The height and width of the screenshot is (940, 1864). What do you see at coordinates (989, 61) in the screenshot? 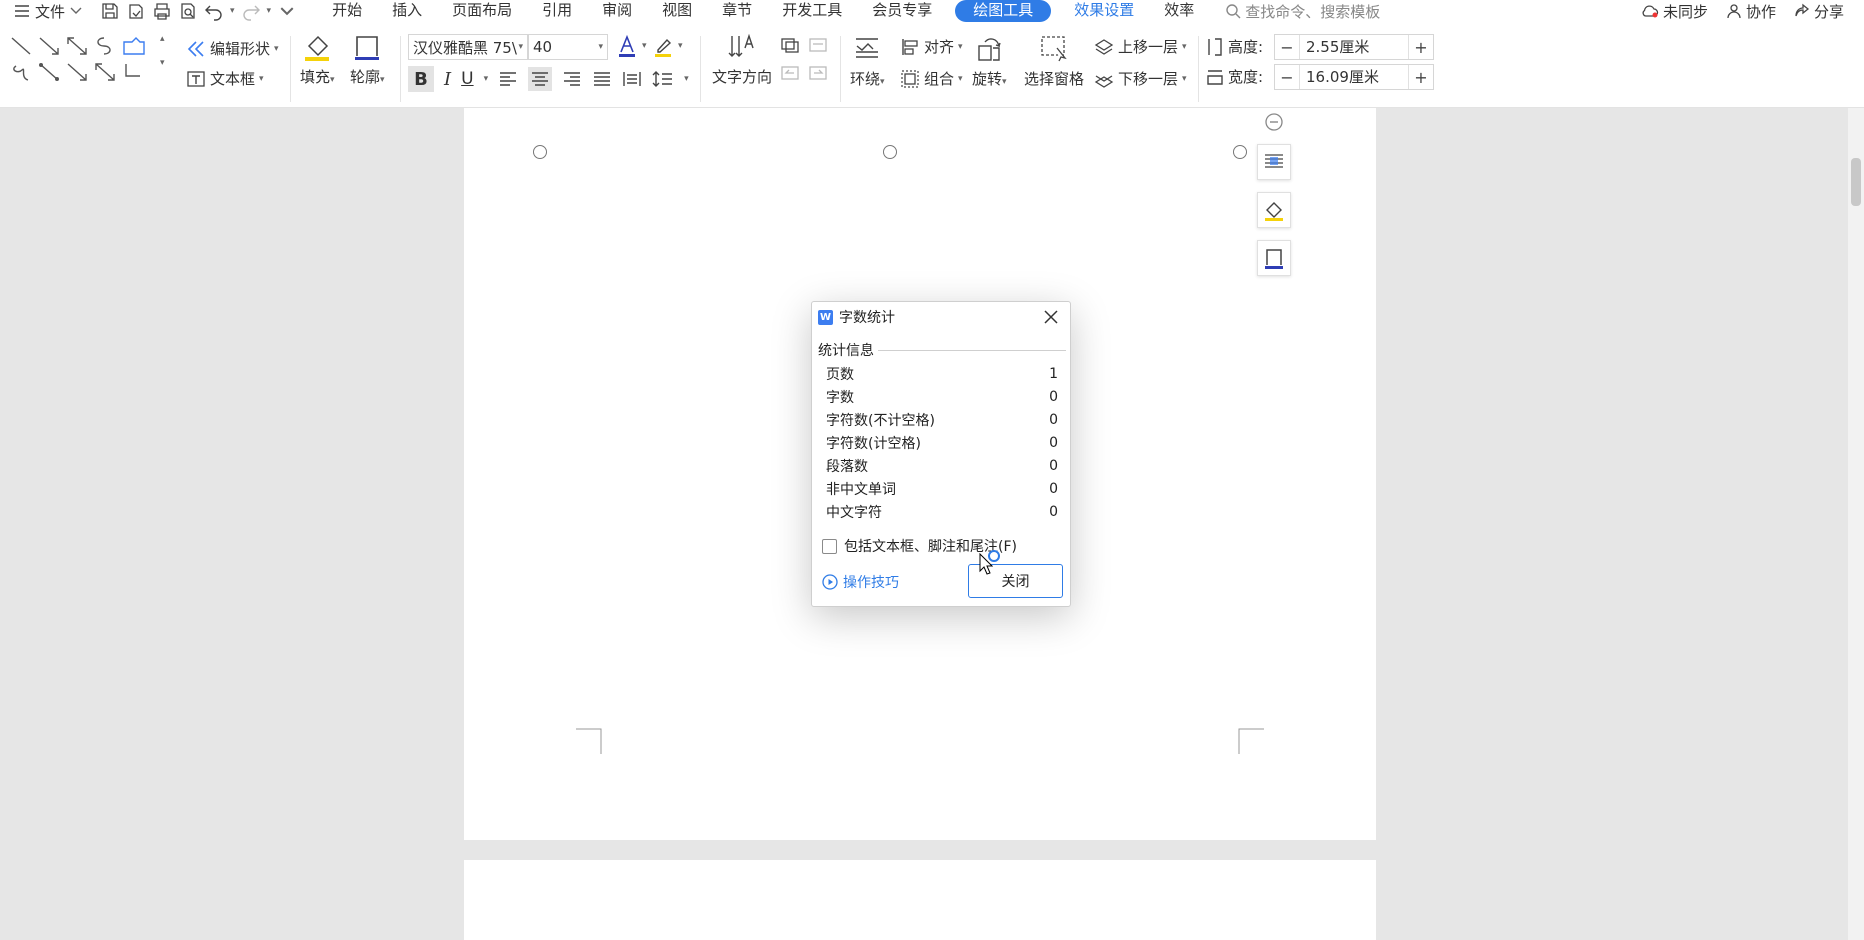
I see `rotate-button: 旋转▾` at bounding box center [989, 61].